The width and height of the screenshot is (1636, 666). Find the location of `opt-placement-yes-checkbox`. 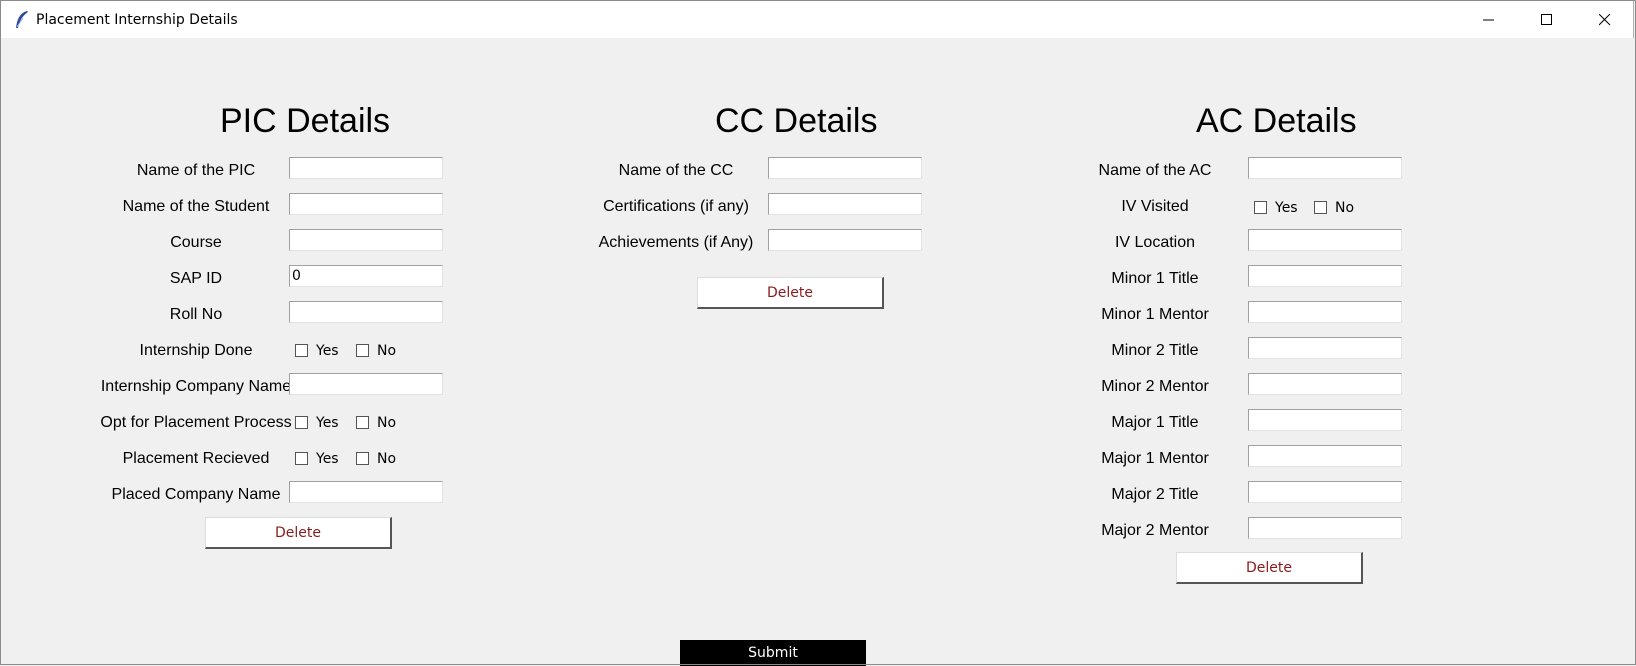

opt-placement-yes-checkbox is located at coordinates (301, 422).